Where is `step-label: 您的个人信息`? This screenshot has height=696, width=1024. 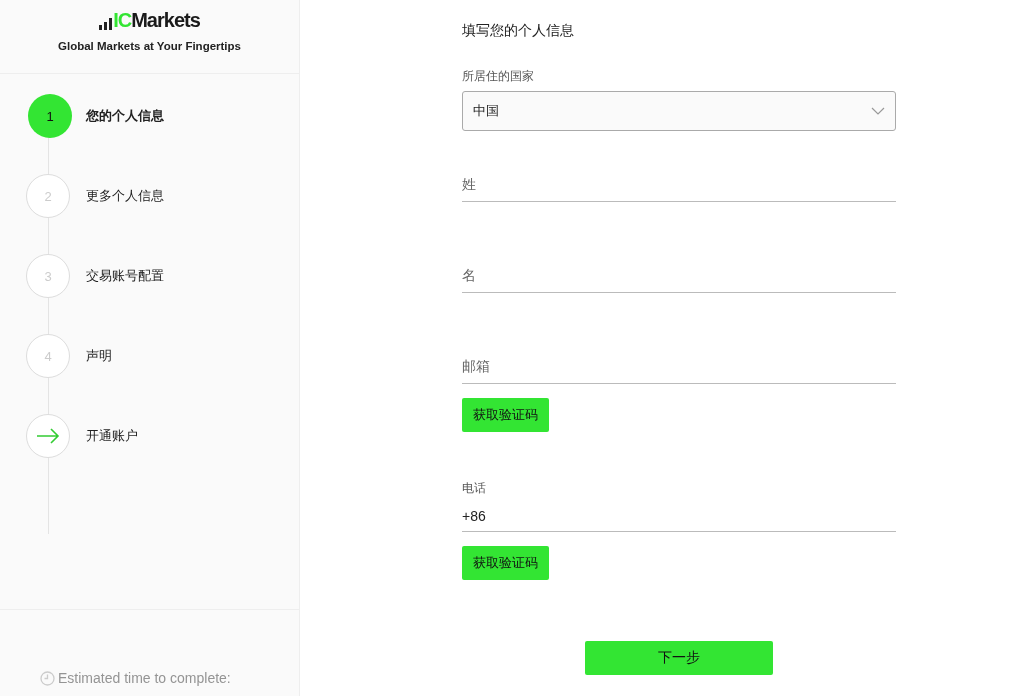
step-label: 您的个人信息 is located at coordinates (125, 116).